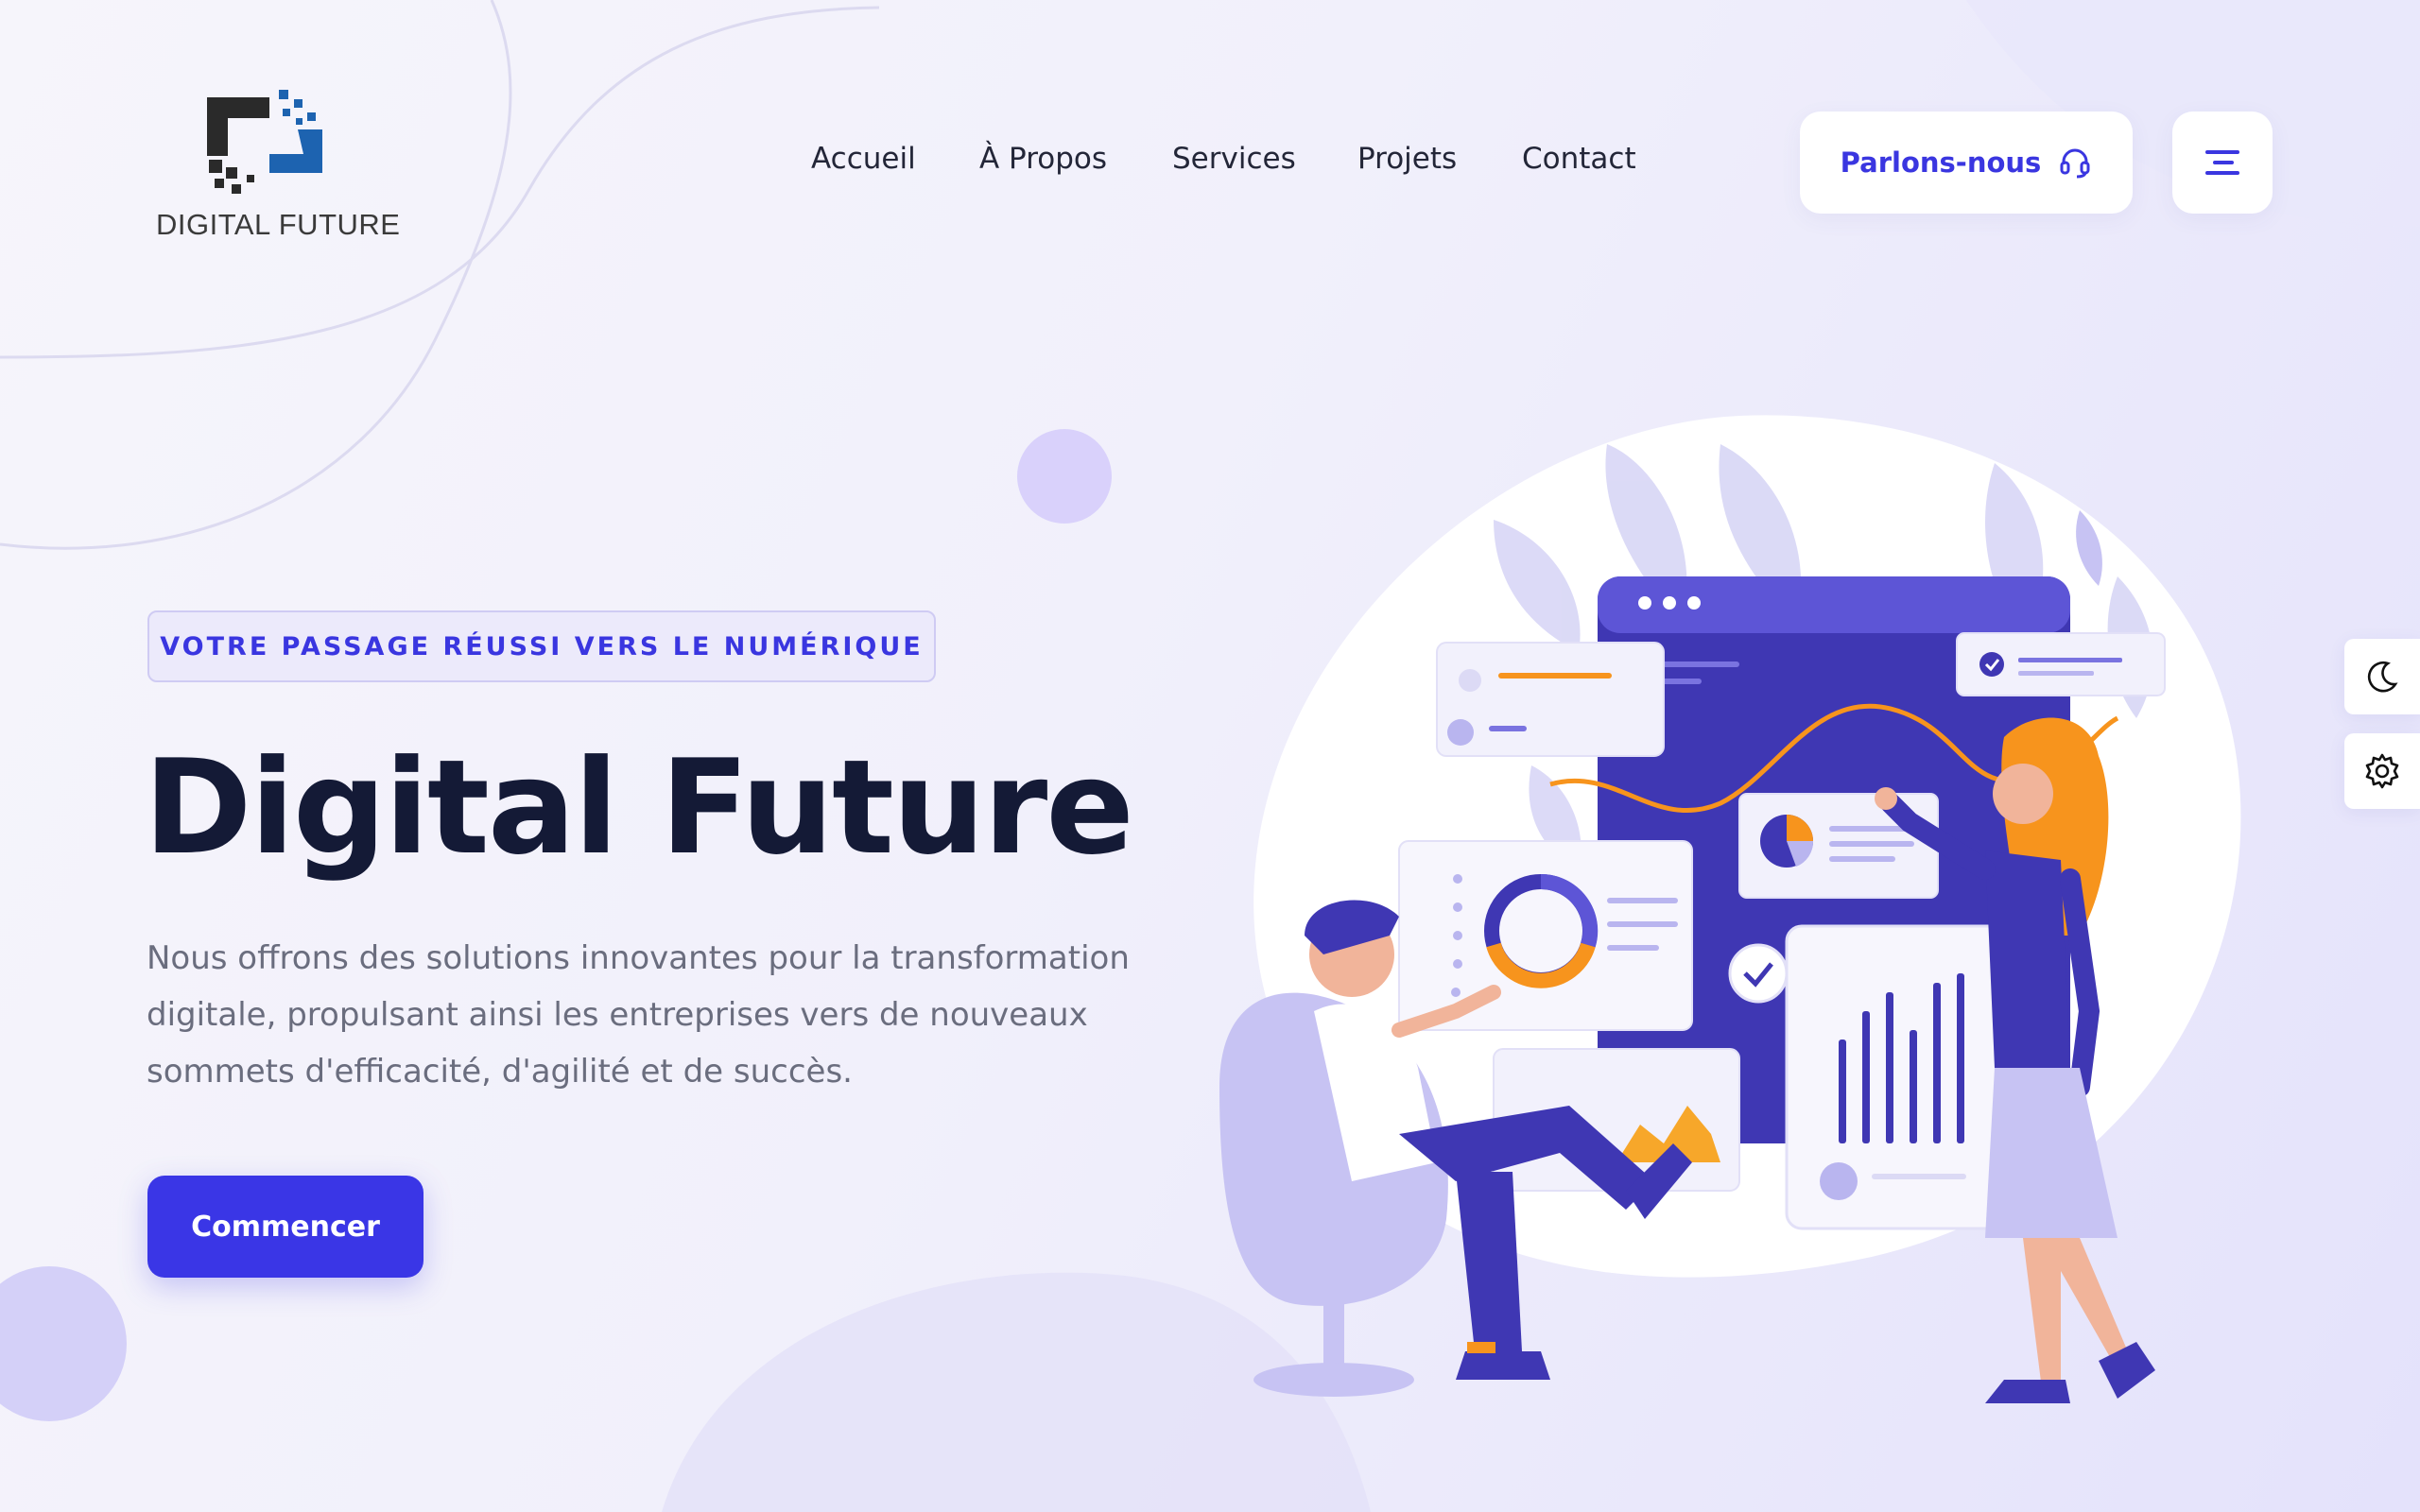  Describe the element at coordinates (863, 159) in the screenshot. I see `nav-item-accueil: Accueil` at that location.